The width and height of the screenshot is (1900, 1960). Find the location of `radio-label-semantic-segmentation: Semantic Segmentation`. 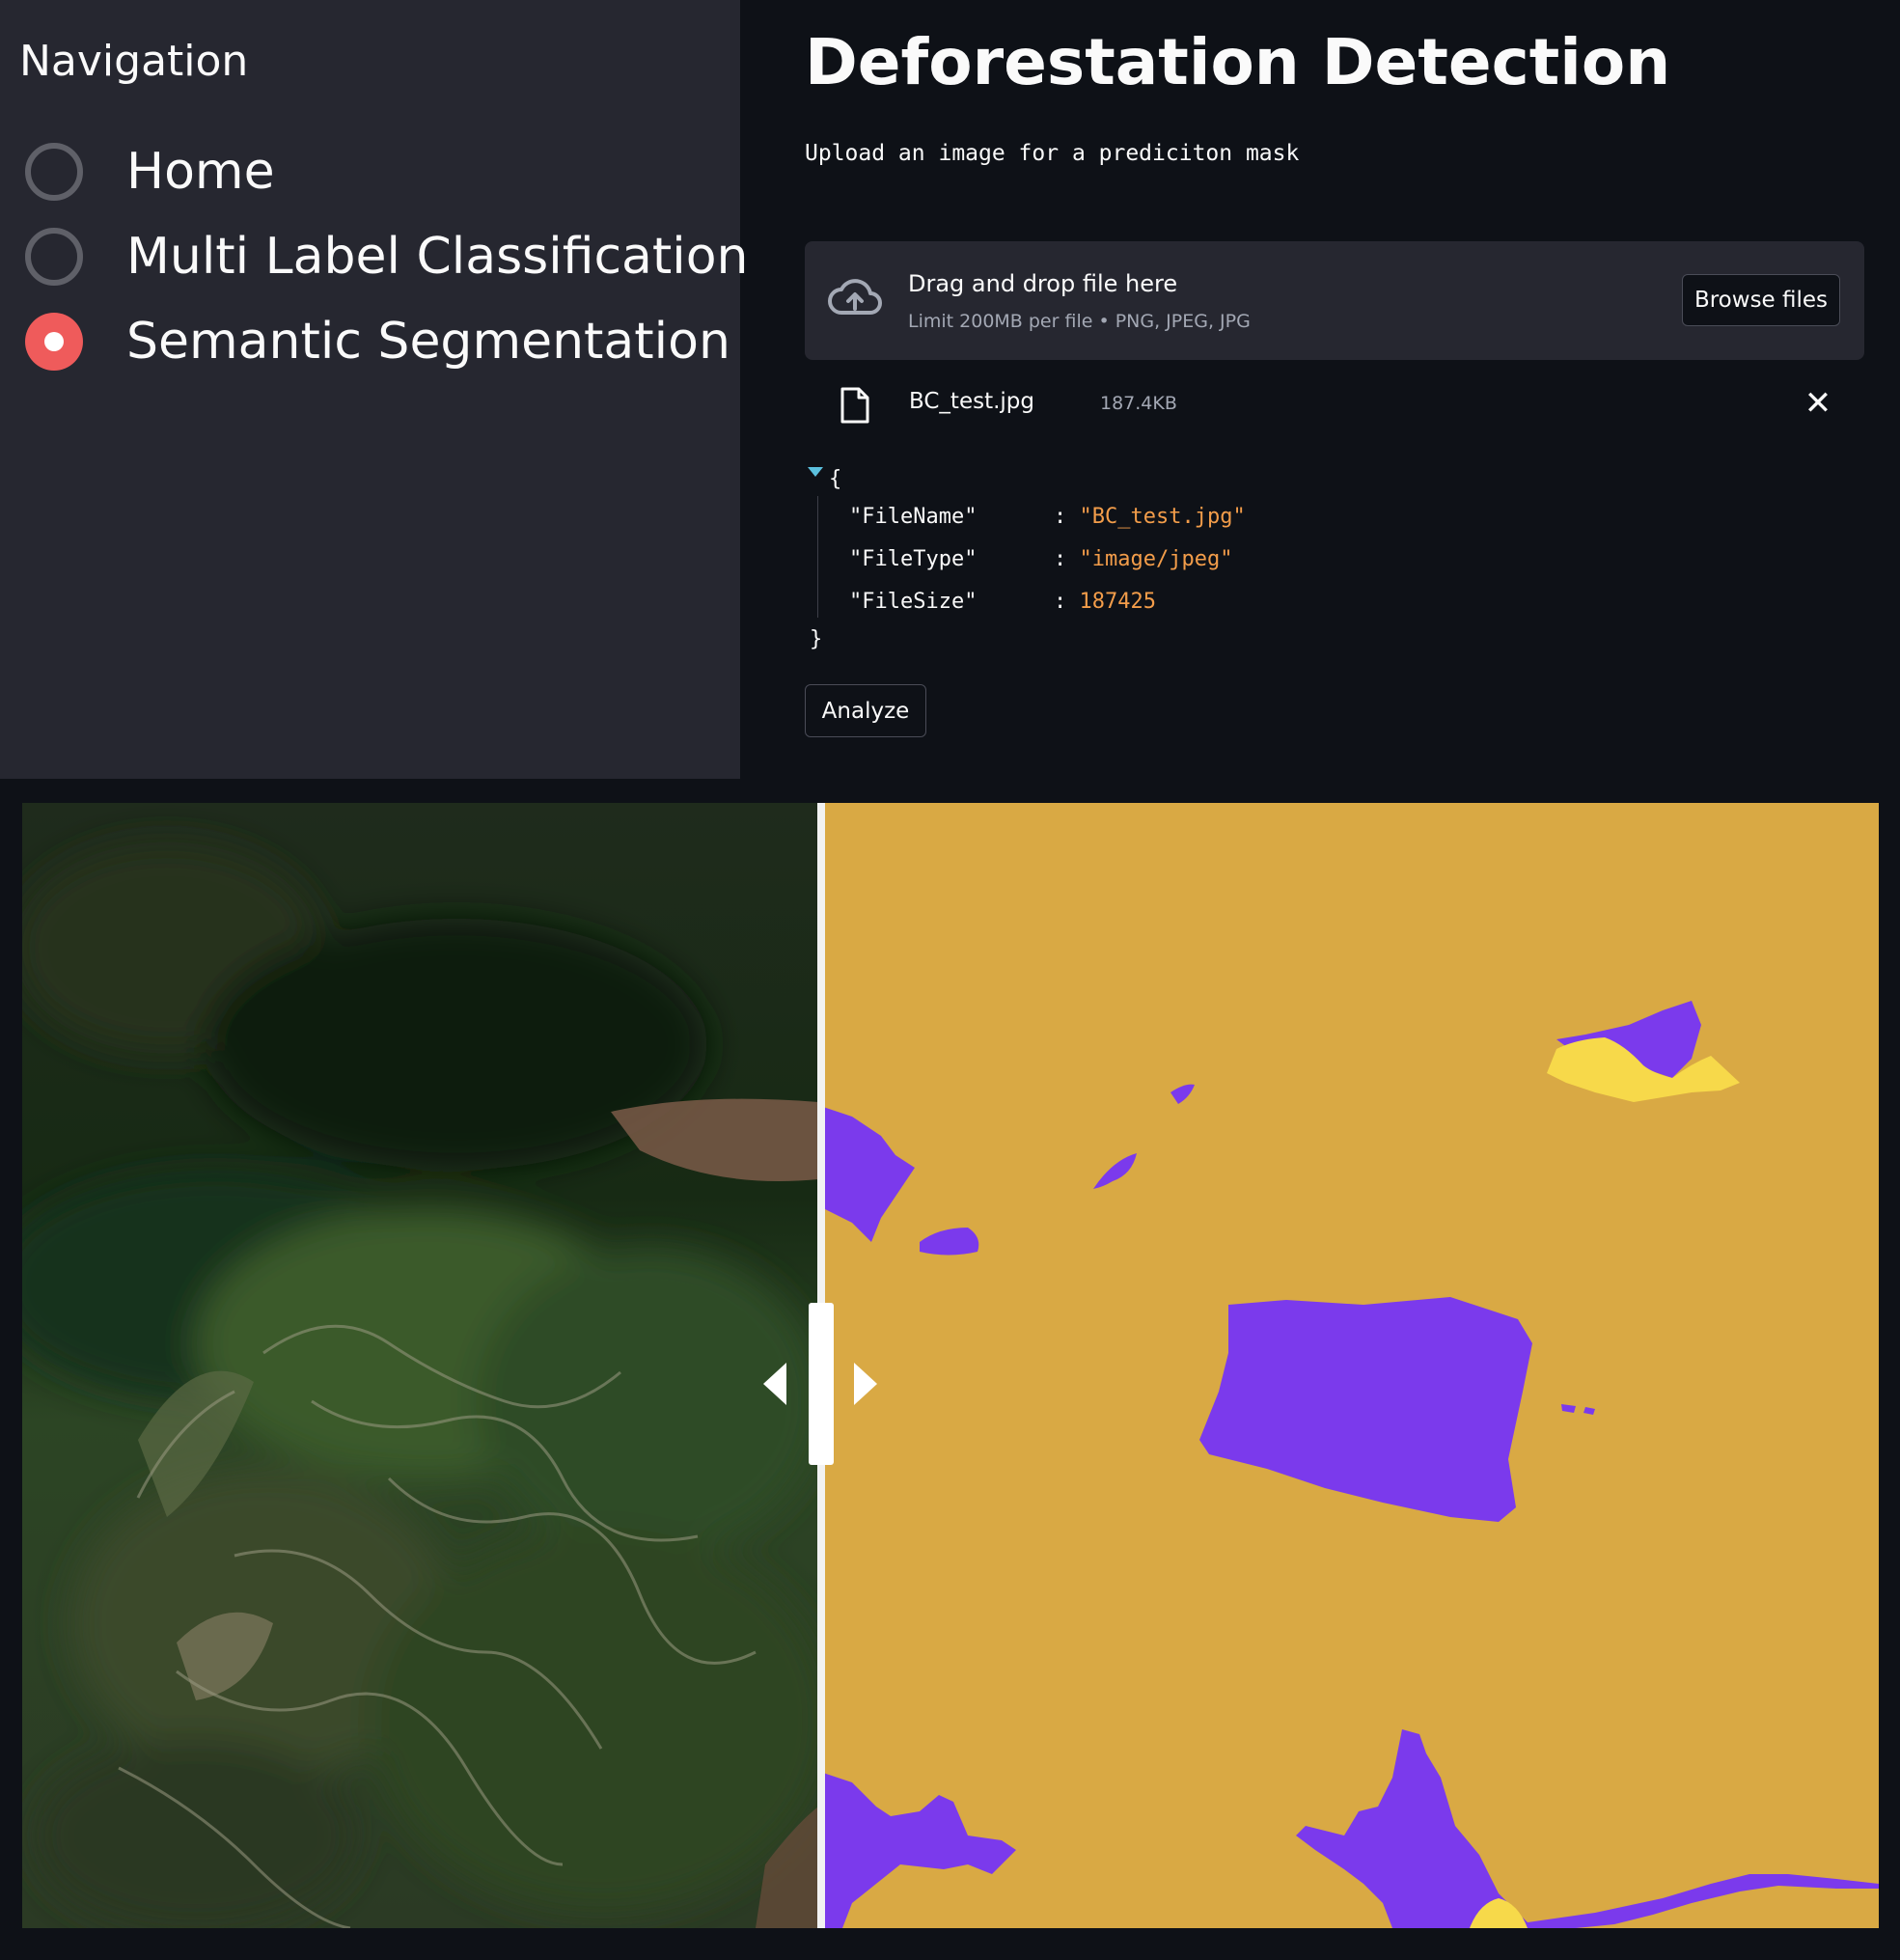

radio-label-semantic-segmentation: Semantic Segmentation is located at coordinates (428, 342).